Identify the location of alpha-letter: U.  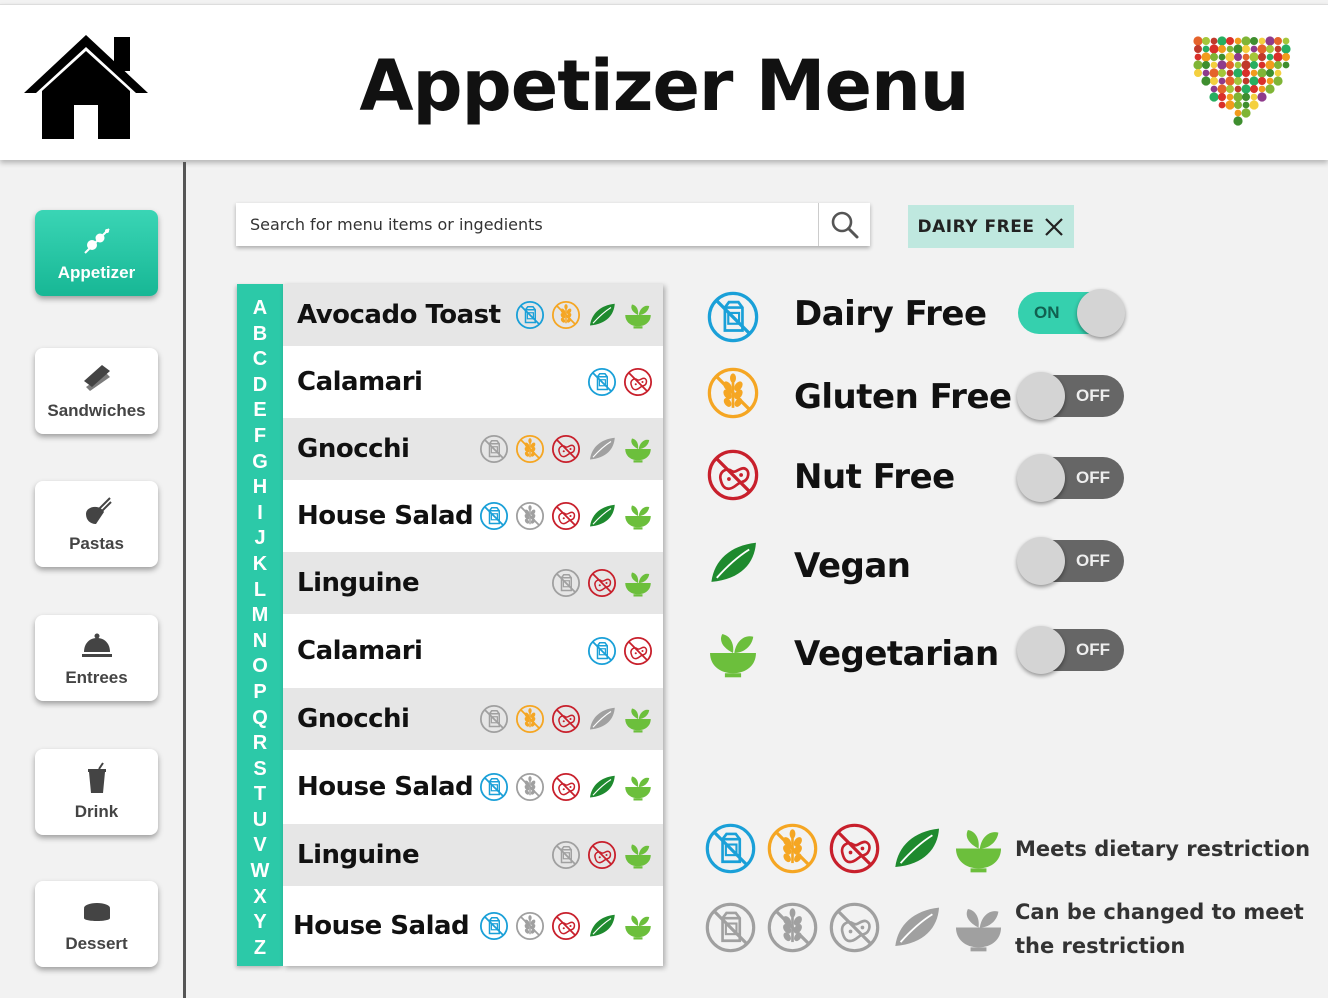
(260, 820).